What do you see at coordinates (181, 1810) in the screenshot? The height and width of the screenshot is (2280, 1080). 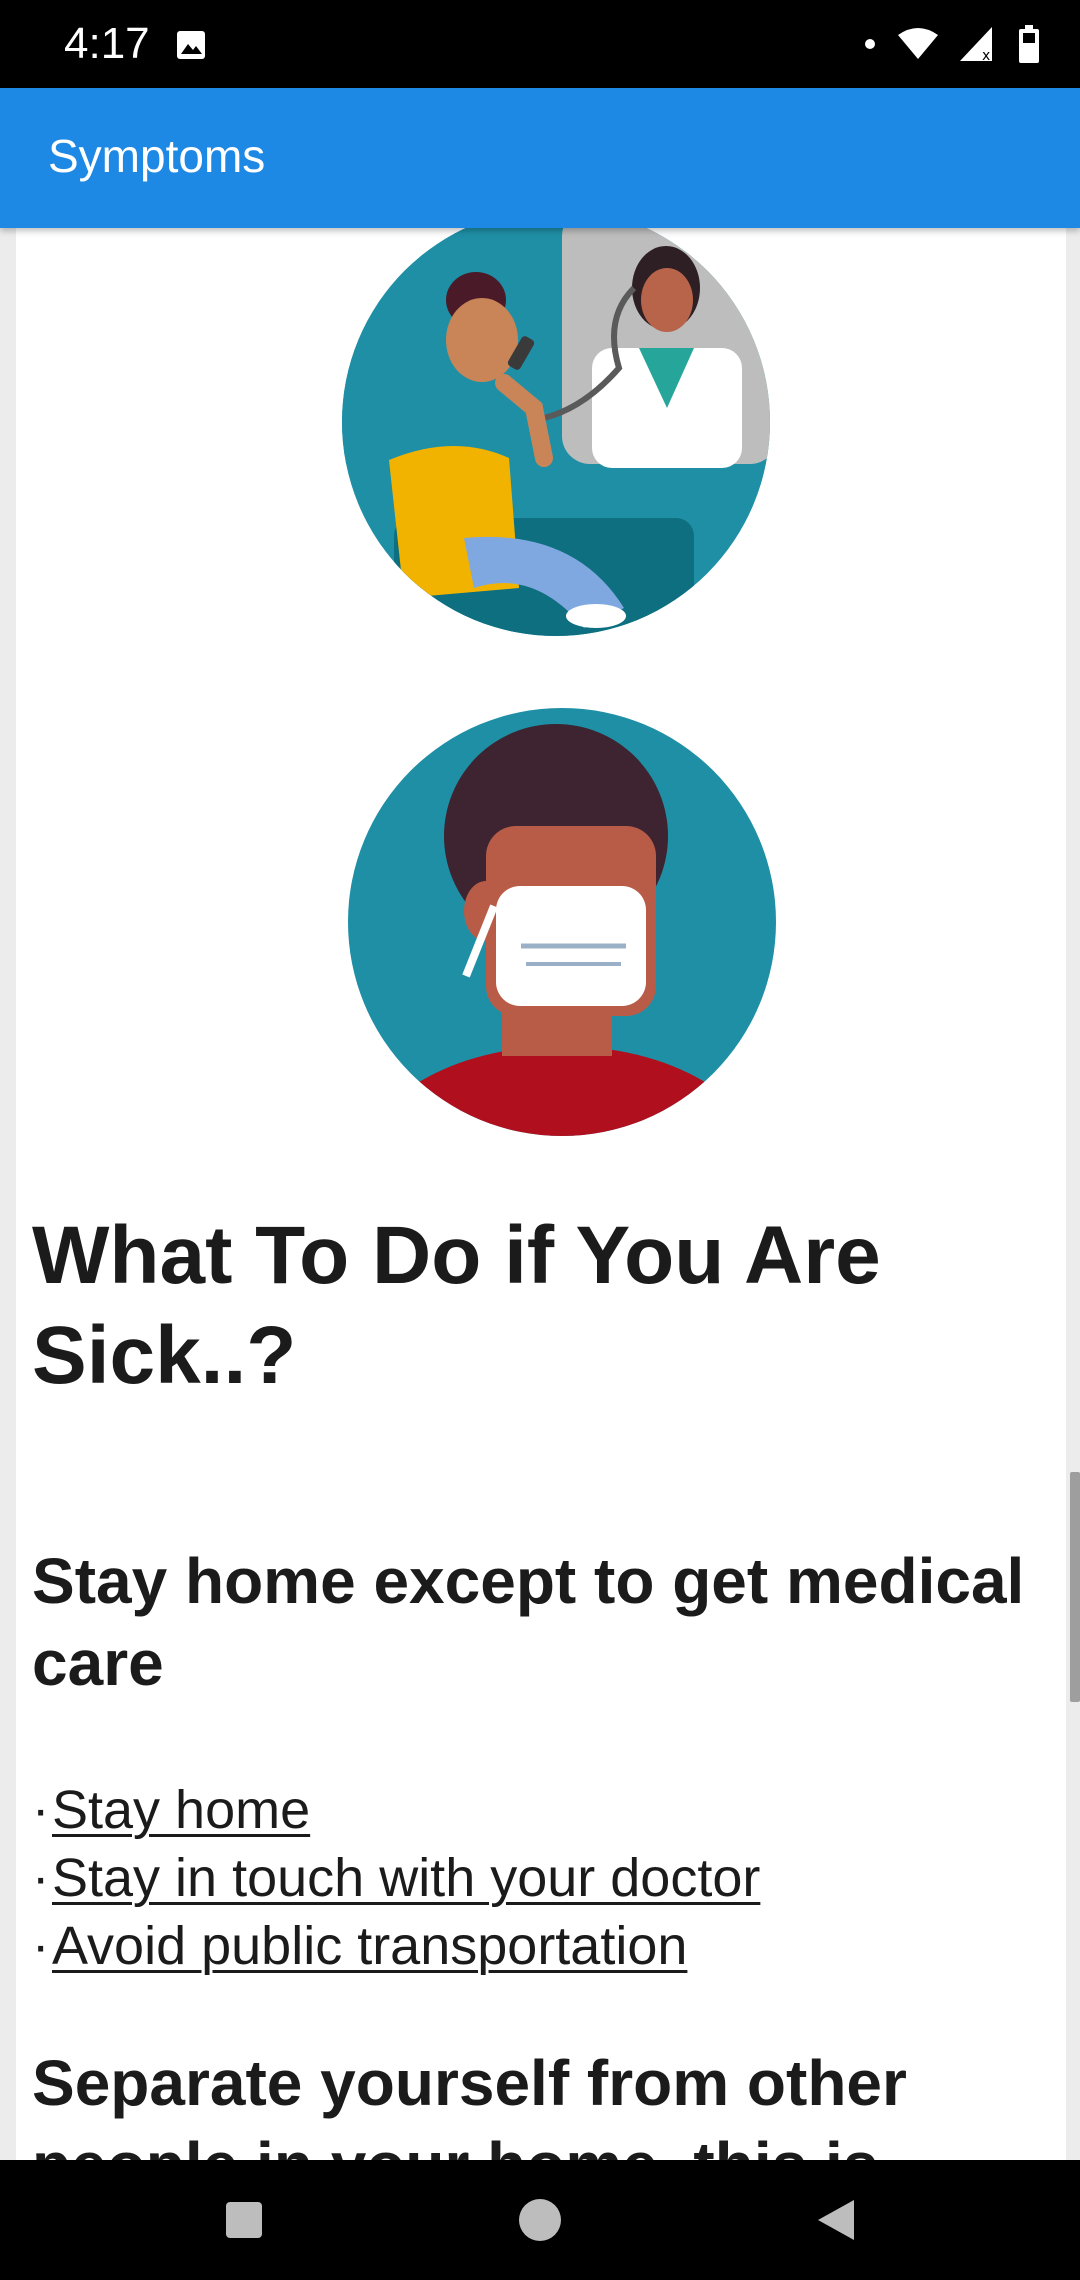 I see `link-stay-home: Stay home` at bounding box center [181, 1810].